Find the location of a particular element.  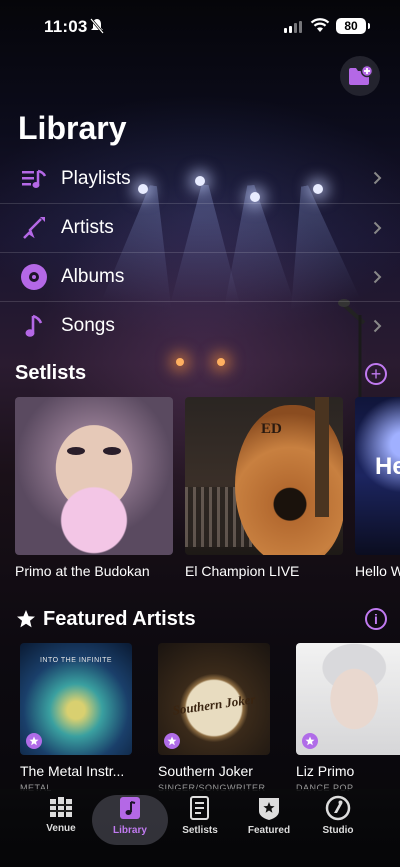

venue-icon is located at coordinates (61, 807).